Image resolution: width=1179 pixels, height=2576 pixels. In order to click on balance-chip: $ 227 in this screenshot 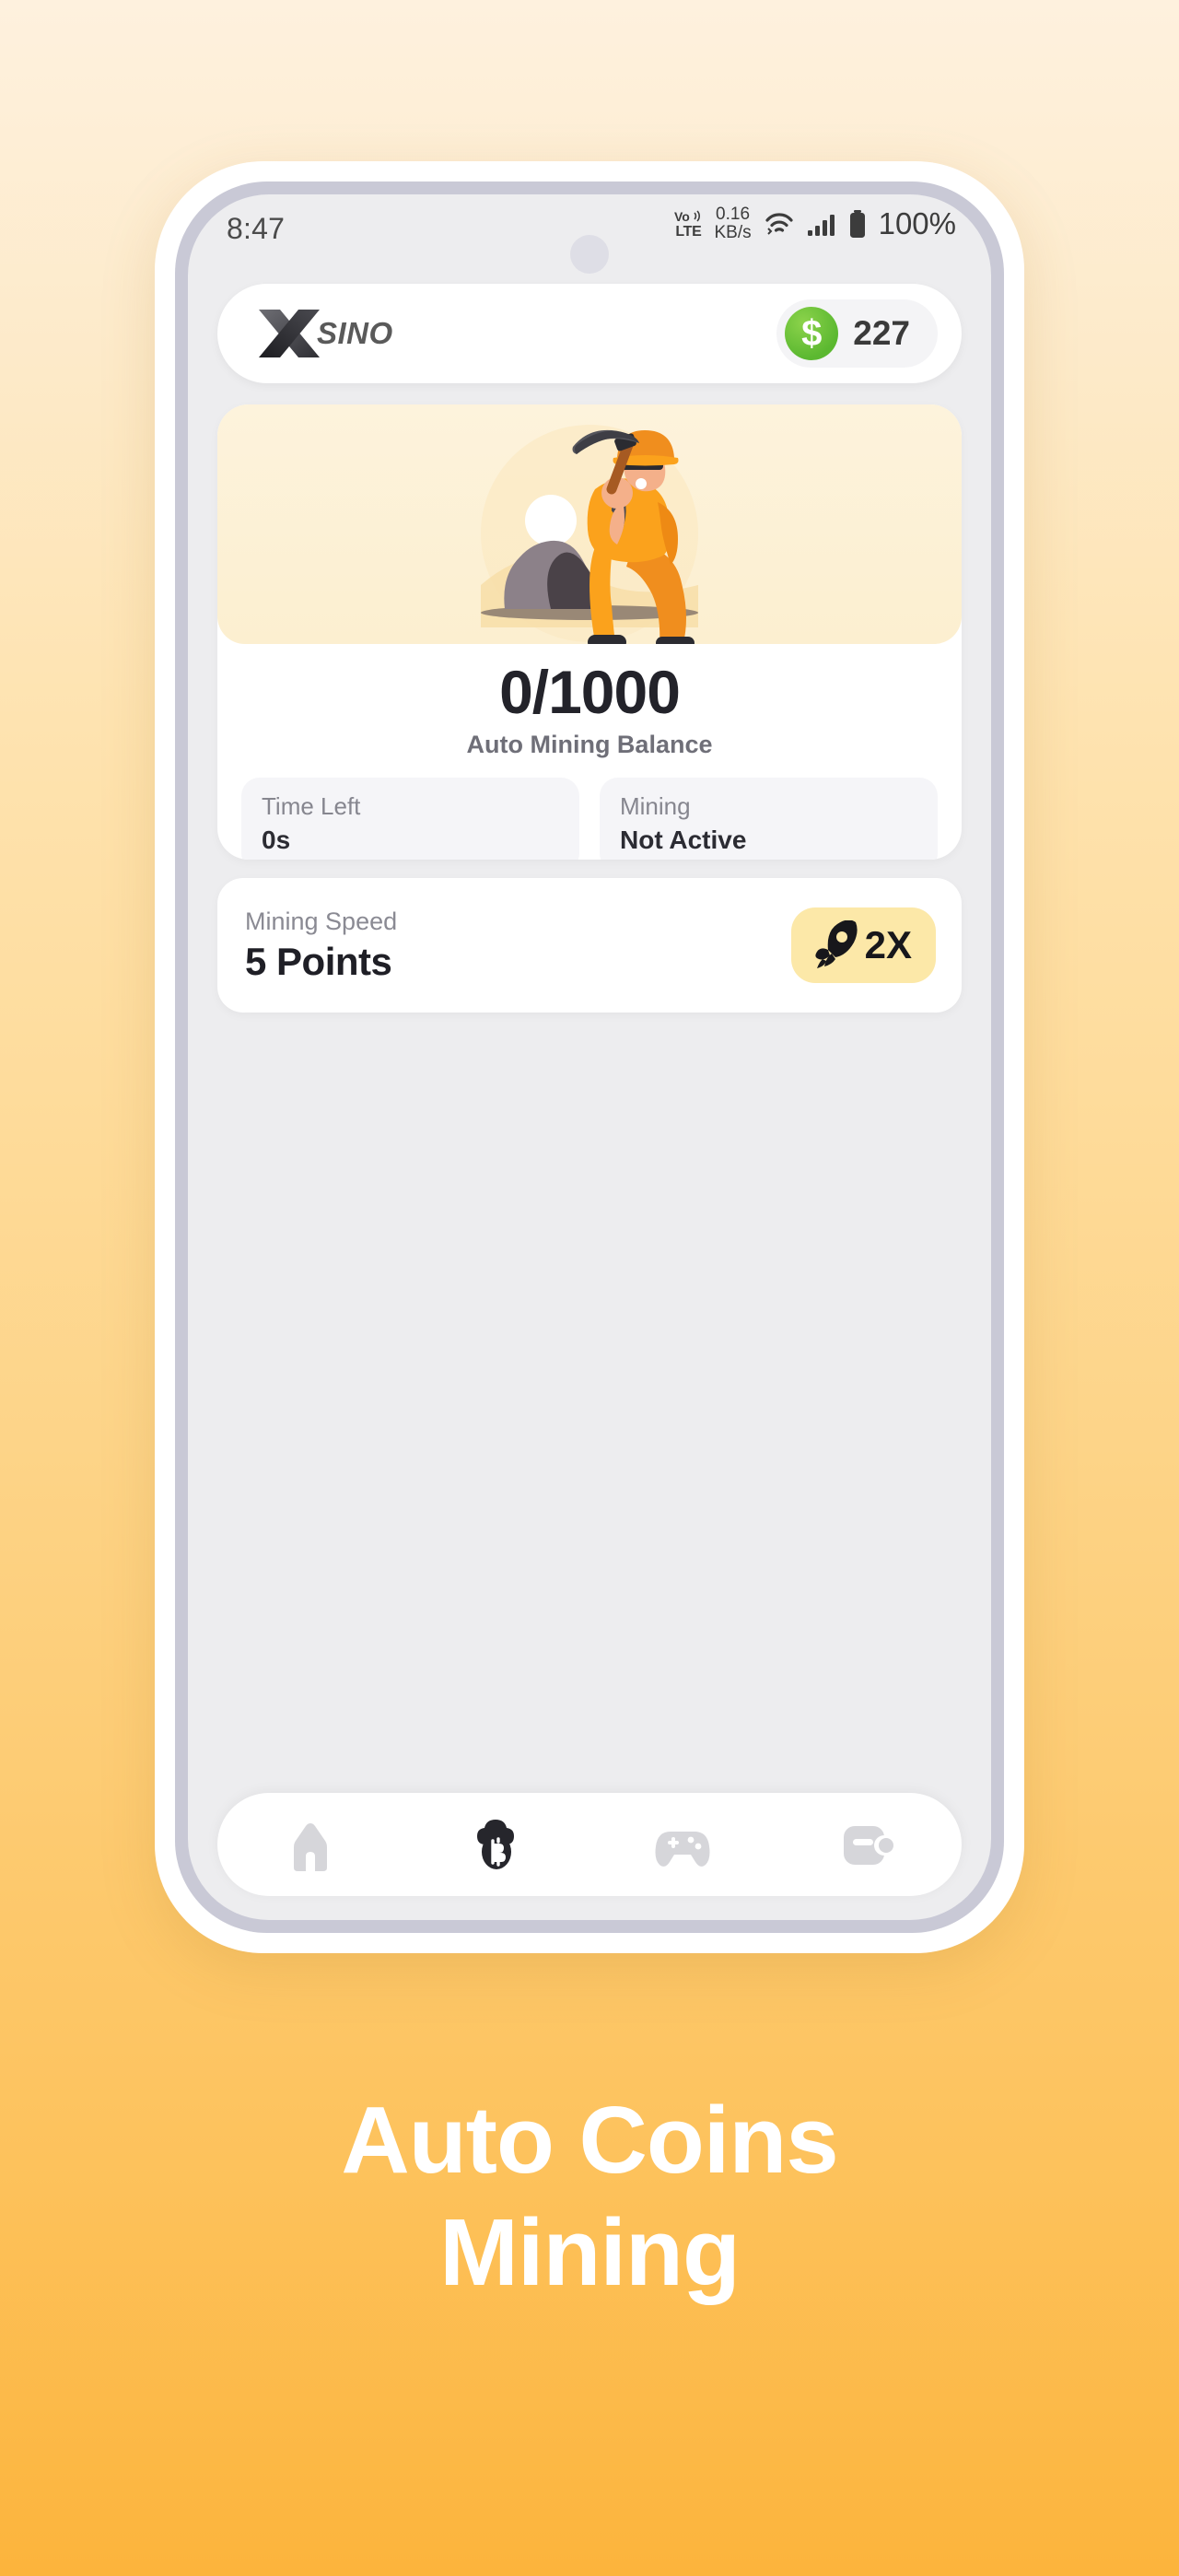, I will do `click(857, 333)`.